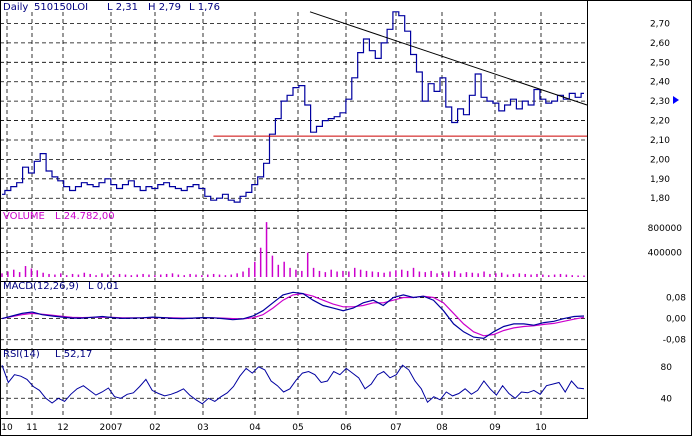  What do you see at coordinates (660, 44) in the screenshot?
I see `price-tick-label: 2,60` at bounding box center [660, 44].